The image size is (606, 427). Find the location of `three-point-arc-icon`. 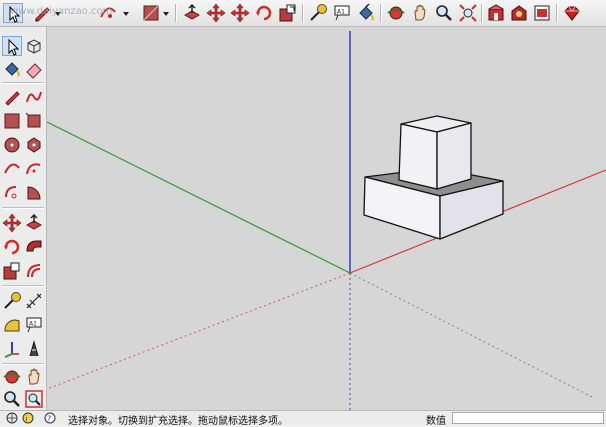

three-point-arc-icon is located at coordinates (12, 193).